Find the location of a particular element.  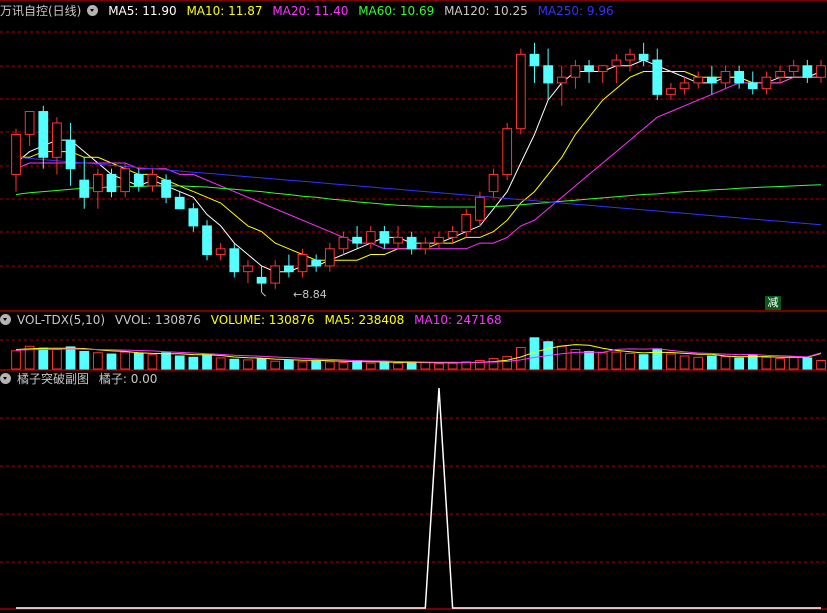

price-indicator-ma10: MA10: 11.87 is located at coordinates (224, 11).